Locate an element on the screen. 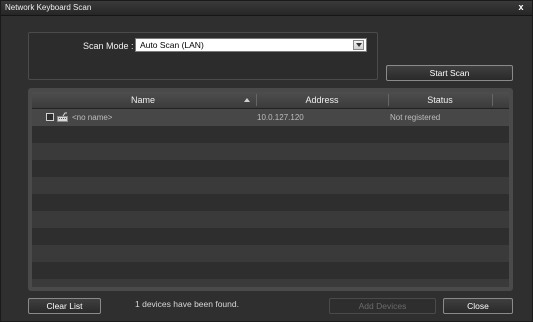 The height and width of the screenshot is (322, 533). sort-ascending-icon is located at coordinates (247, 100).